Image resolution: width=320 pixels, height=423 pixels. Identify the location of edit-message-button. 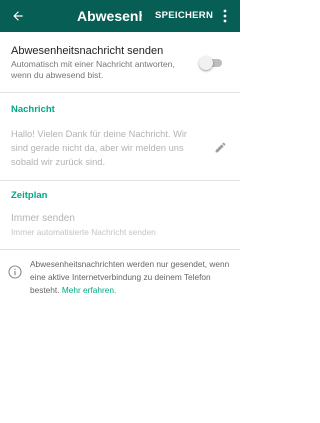
(220, 147).